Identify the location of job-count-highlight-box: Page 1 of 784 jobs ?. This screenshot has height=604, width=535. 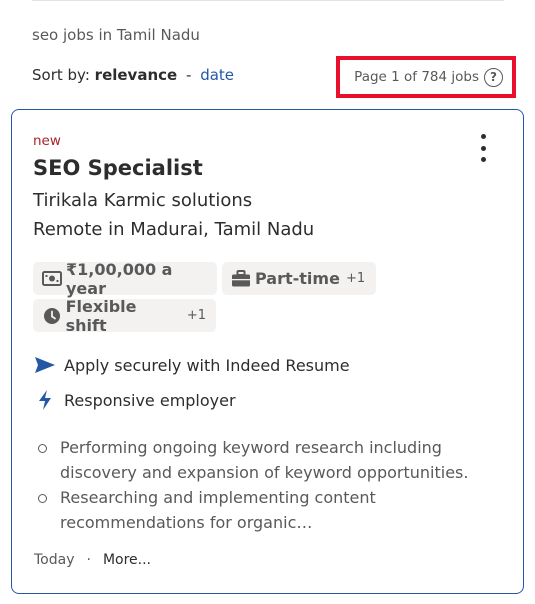
(426, 77).